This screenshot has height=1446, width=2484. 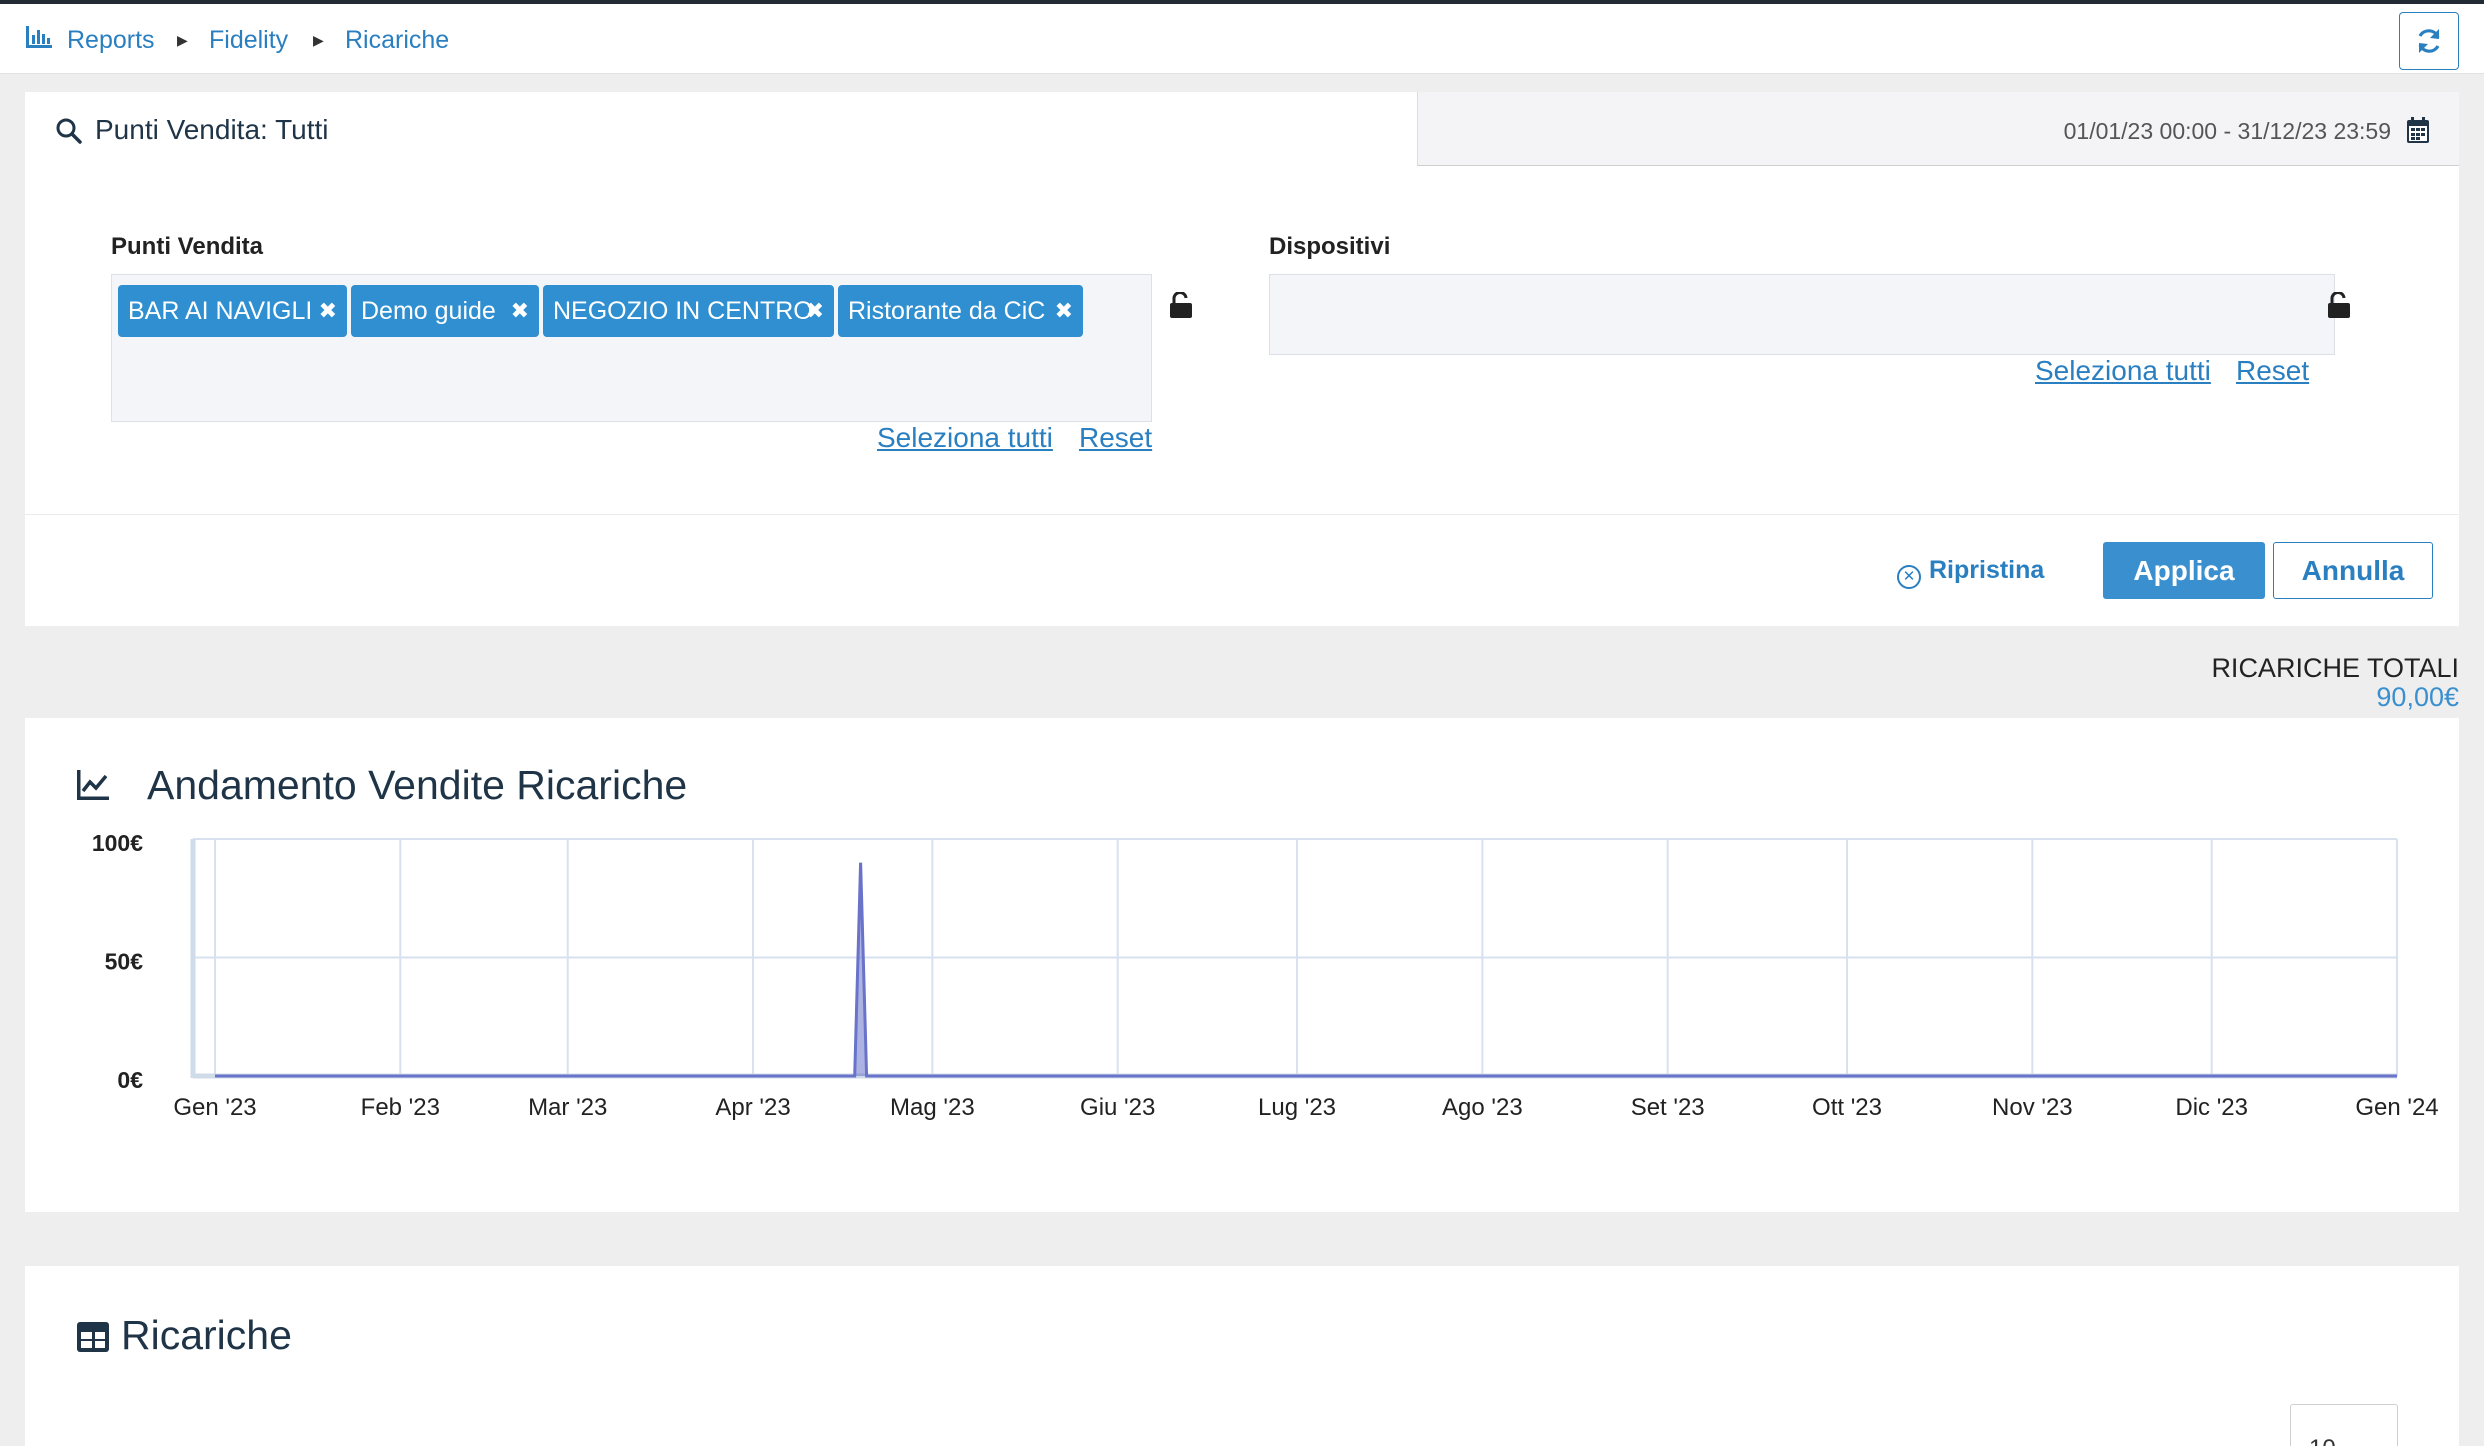 I want to click on tag-bar-ai-navigli: BAR AI NAVIGLI ✖, so click(x=232, y=311).